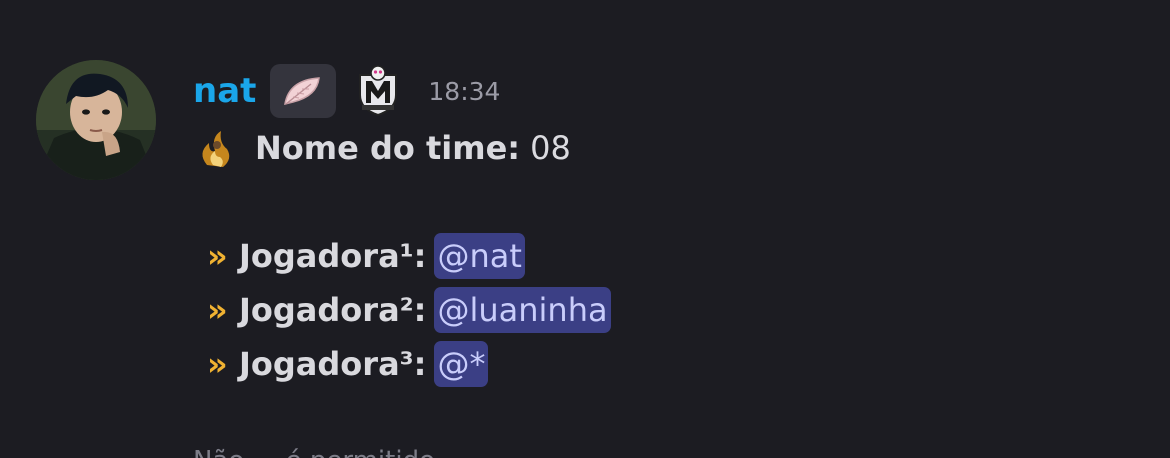 The image size is (1170, 458). What do you see at coordinates (378, 91) in the screenshot?
I see `monster-high-icon` at bounding box center [378, 91].